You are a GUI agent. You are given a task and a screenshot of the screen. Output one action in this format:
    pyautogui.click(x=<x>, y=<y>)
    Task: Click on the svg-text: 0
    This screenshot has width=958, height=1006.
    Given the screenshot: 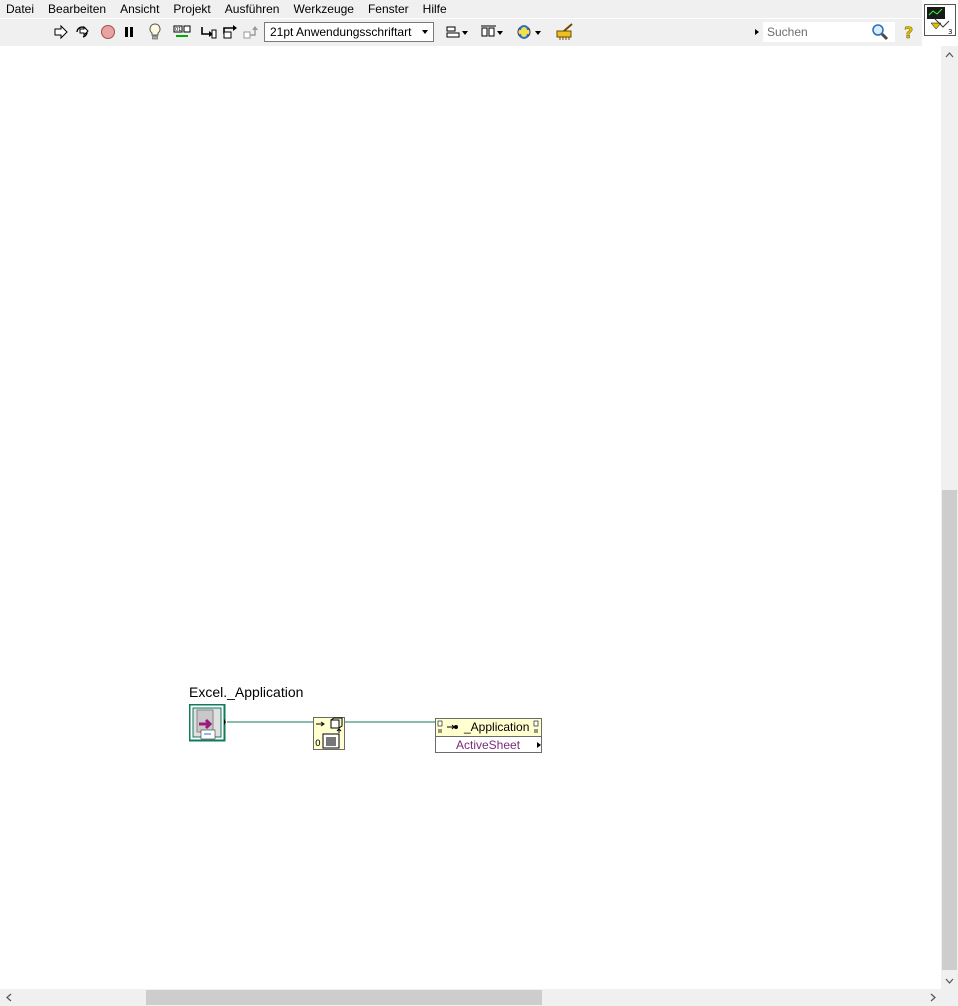 What is the action you would take?
    pyautogui.click(x=318, y=744)
    